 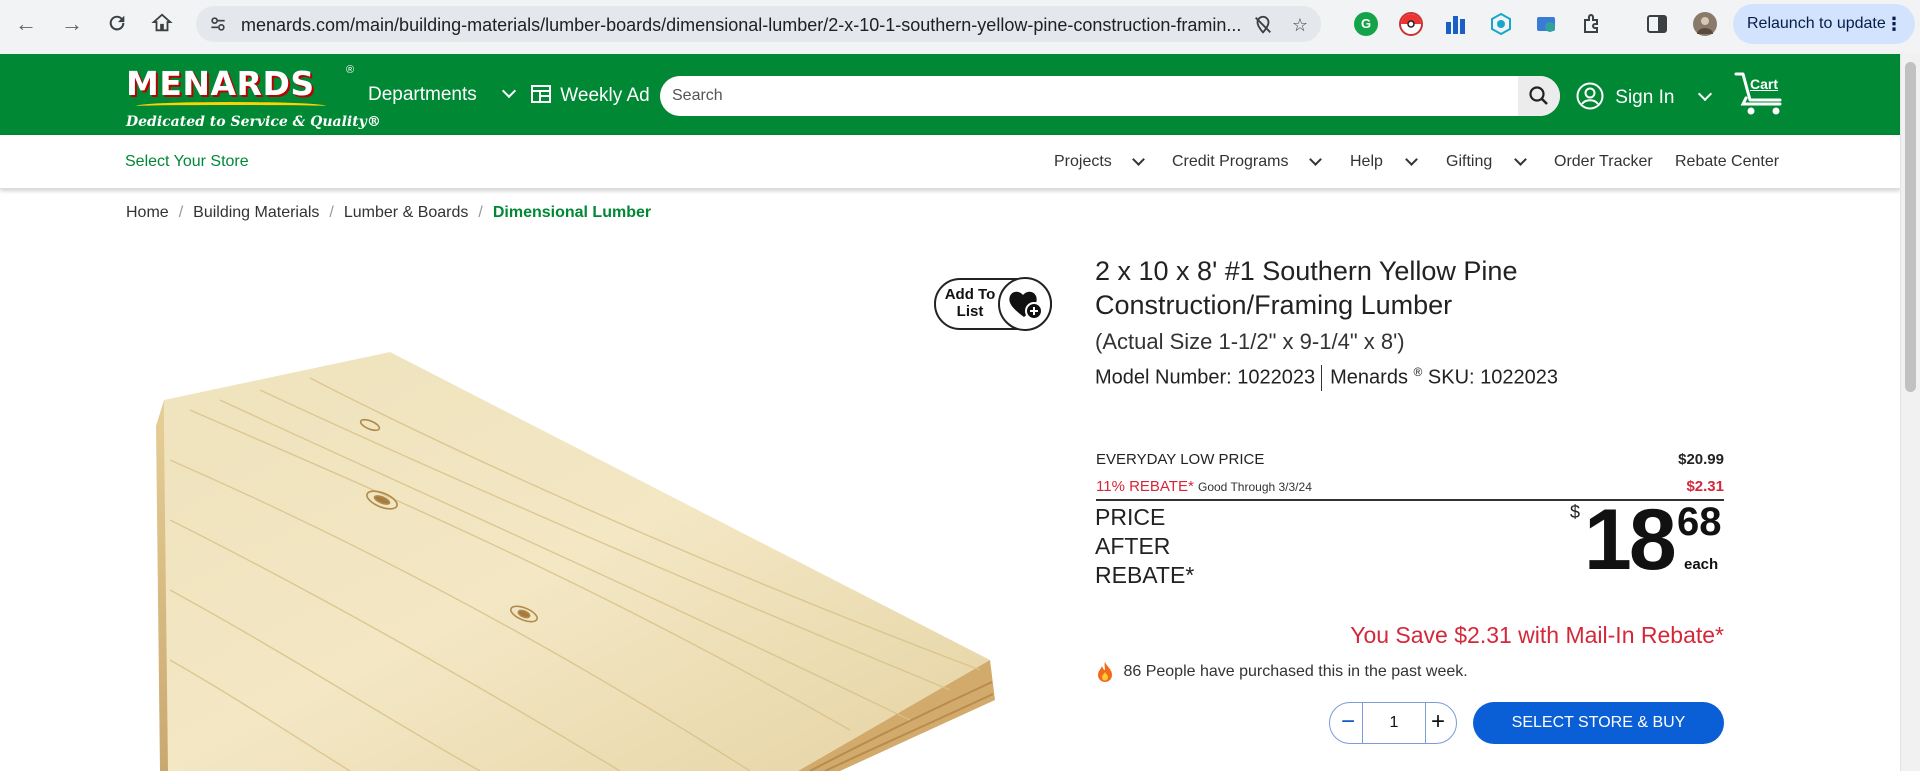 I want to click on breadcrumb-current: Dimensional Lumber, so click(x=572, y=212).